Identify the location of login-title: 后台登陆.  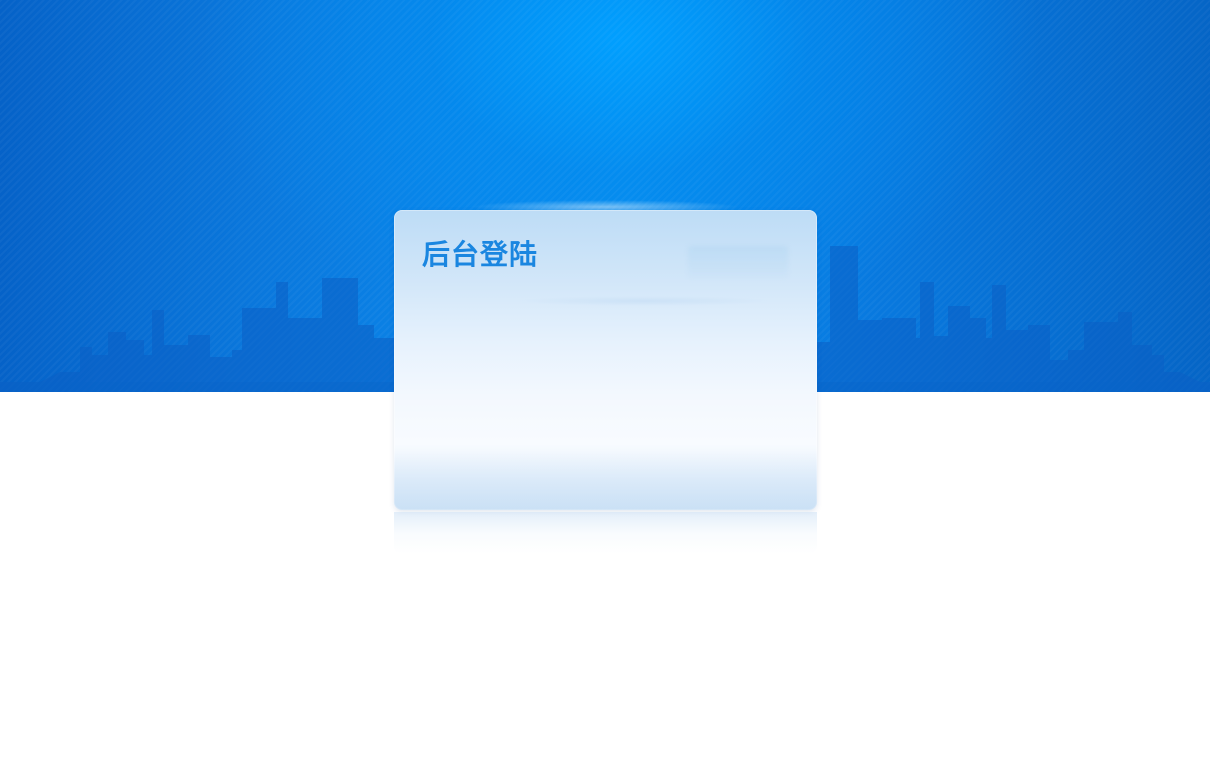
(480, 254).